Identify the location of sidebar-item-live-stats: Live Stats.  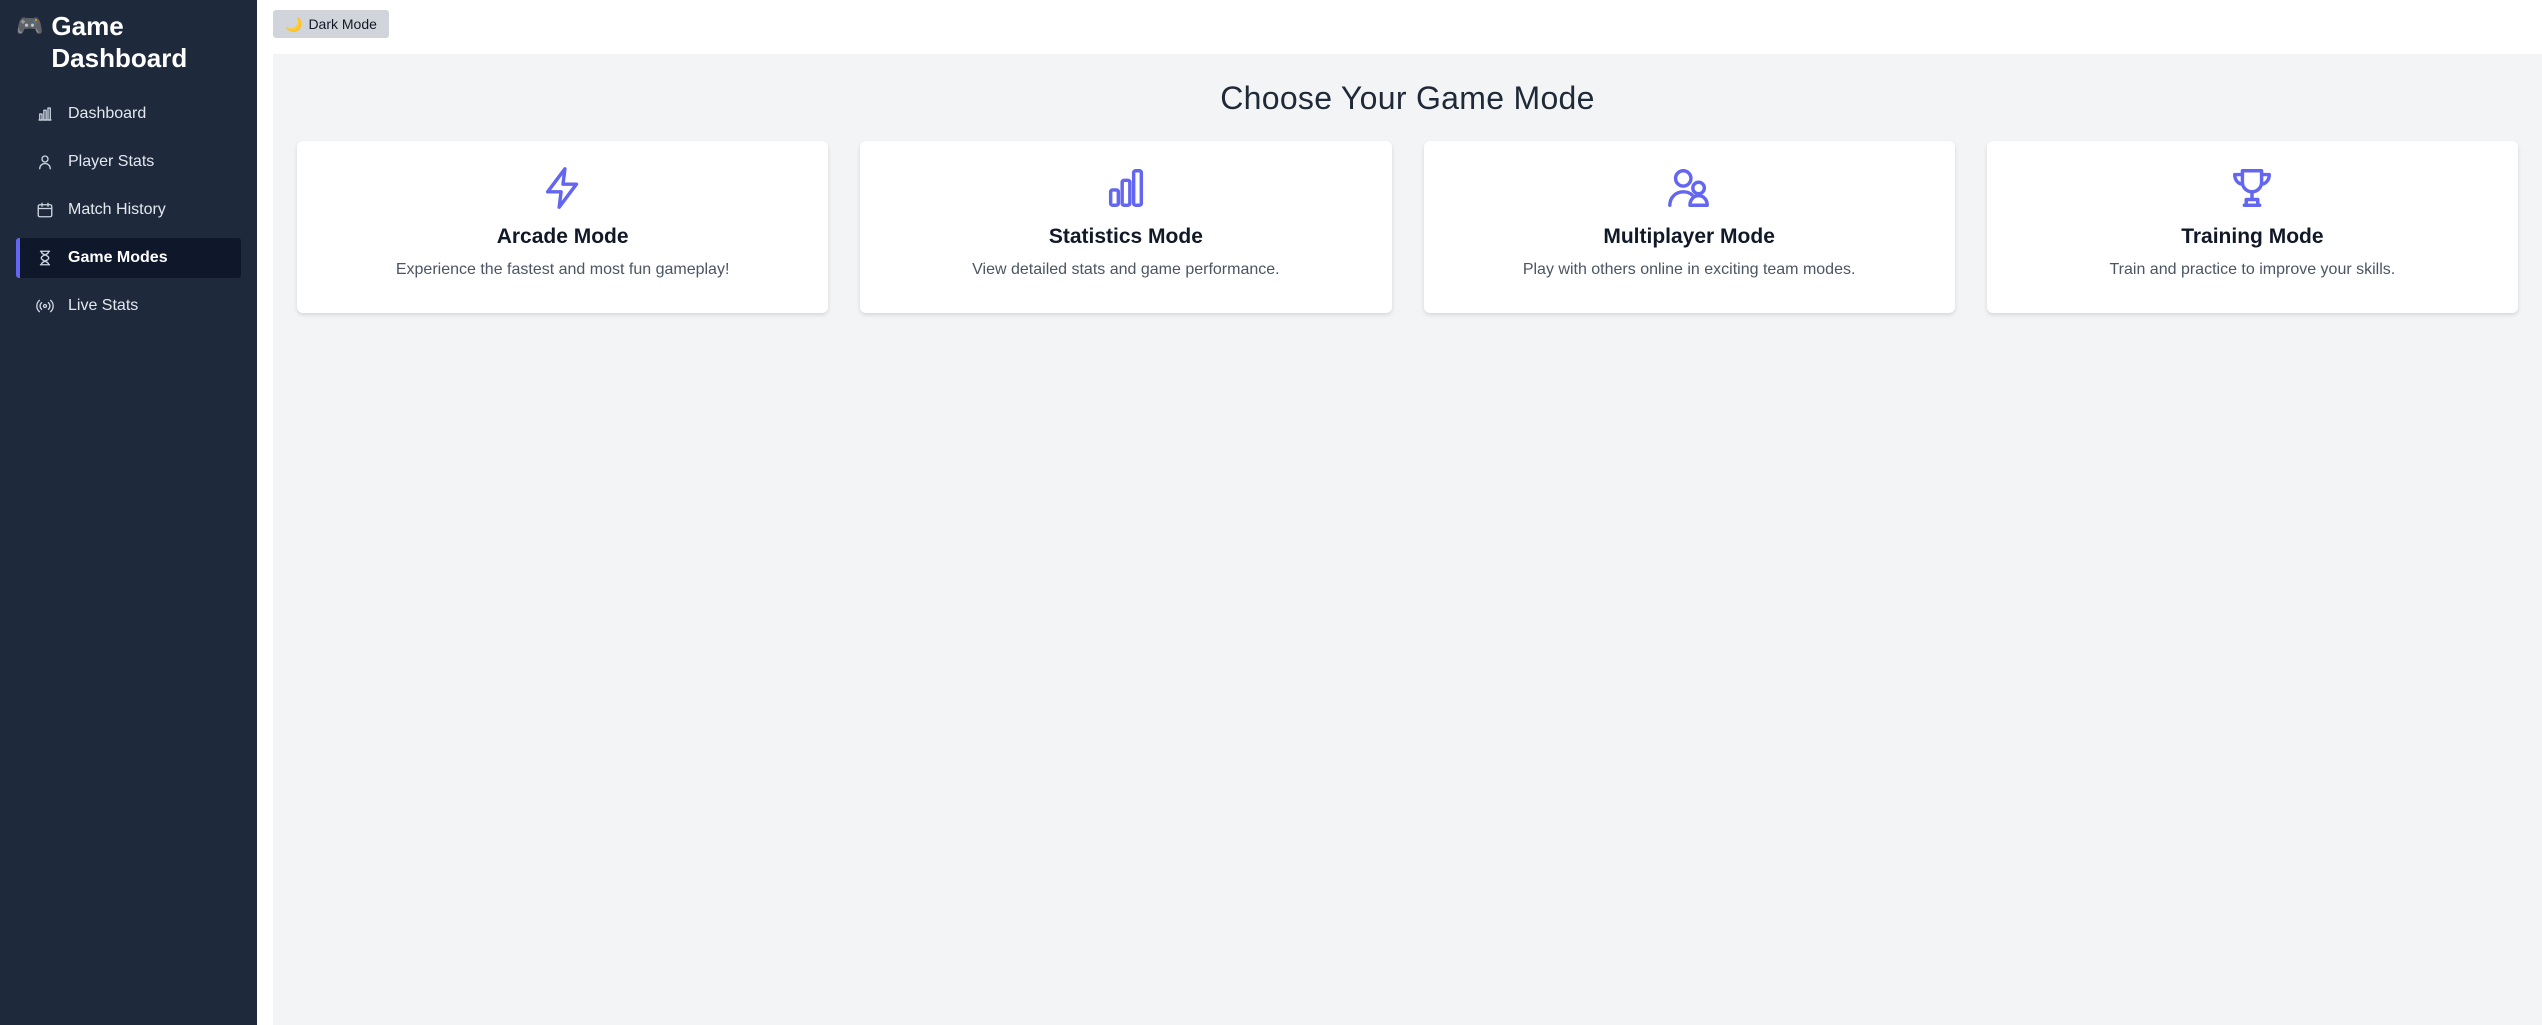
(128, 306).